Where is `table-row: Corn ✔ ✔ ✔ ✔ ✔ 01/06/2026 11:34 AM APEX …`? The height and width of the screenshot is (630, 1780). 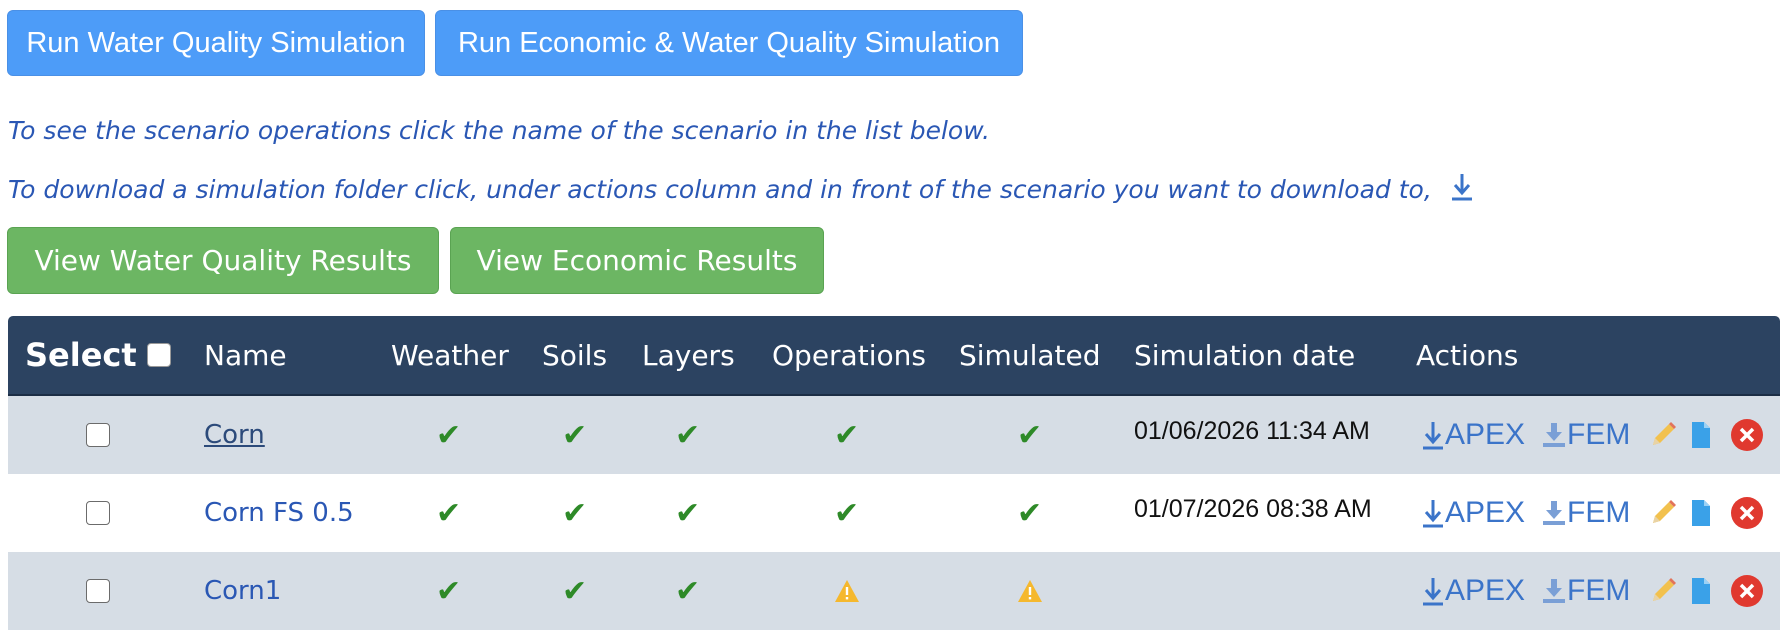
table-row: Corn ✔ ✔ ✔ ✔ ✔ 01/06/2026 11:34 AM APEX … is located at coordinates (894, 435).